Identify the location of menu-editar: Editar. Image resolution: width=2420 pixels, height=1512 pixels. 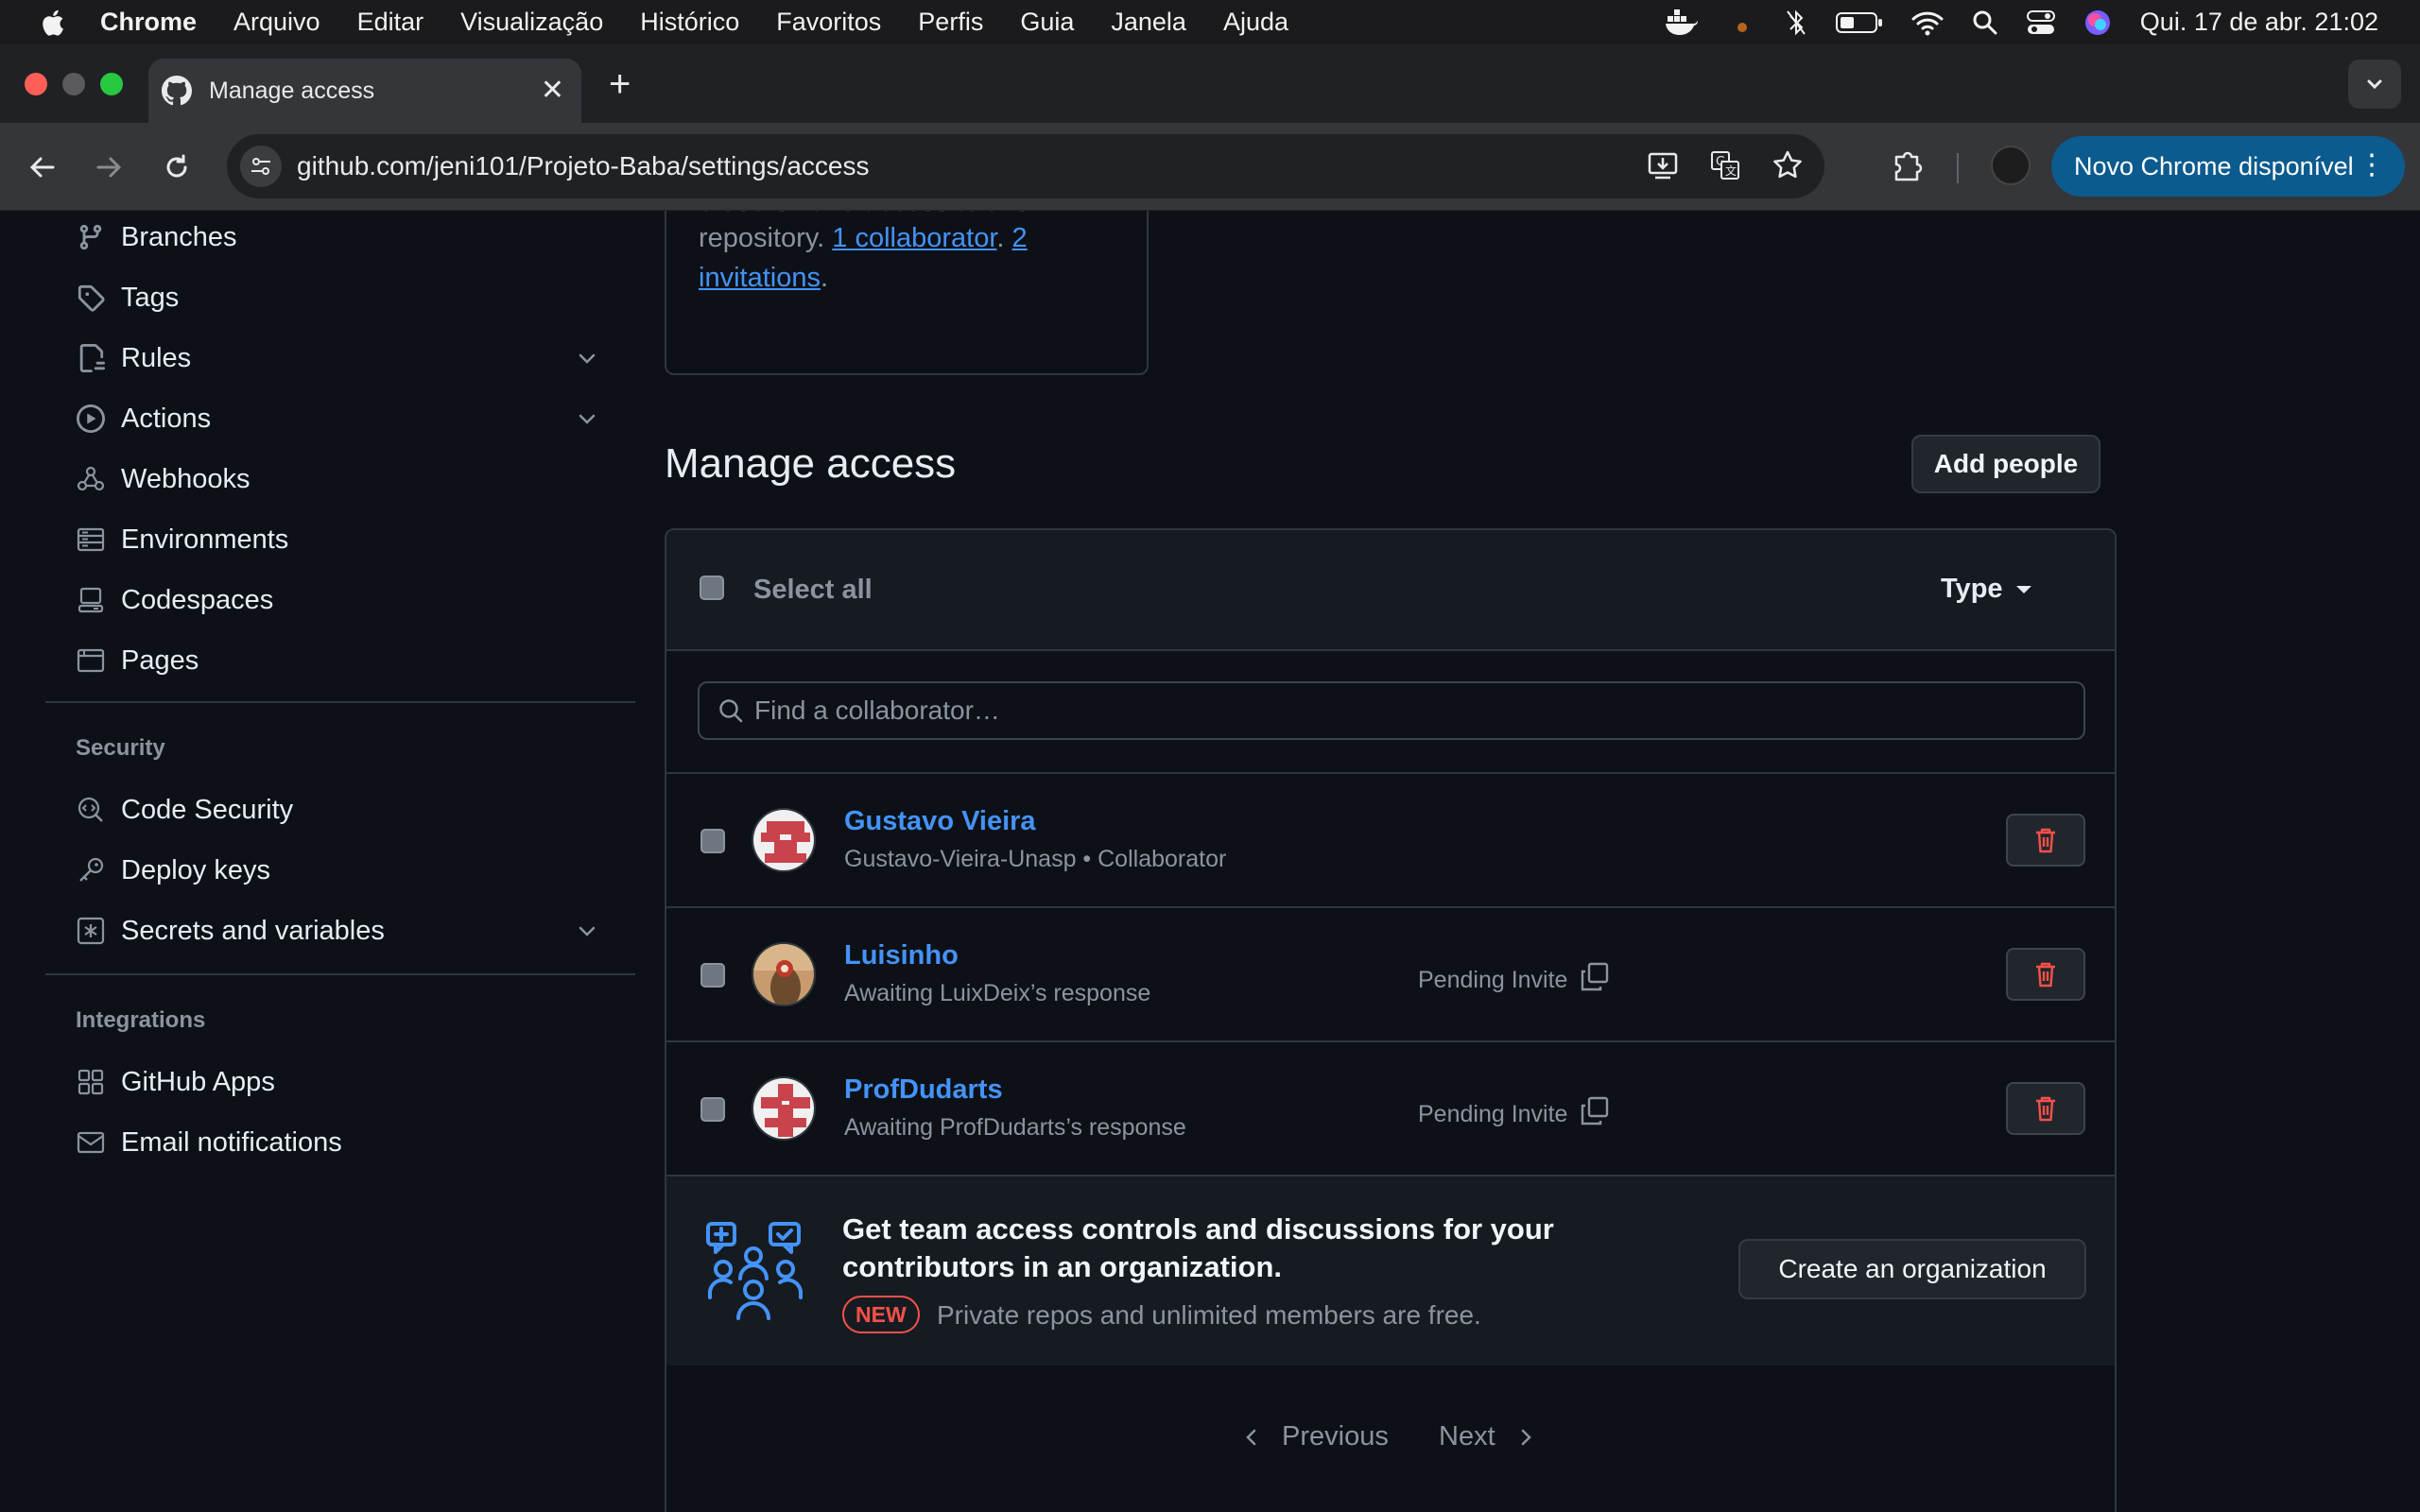
(391, 22).